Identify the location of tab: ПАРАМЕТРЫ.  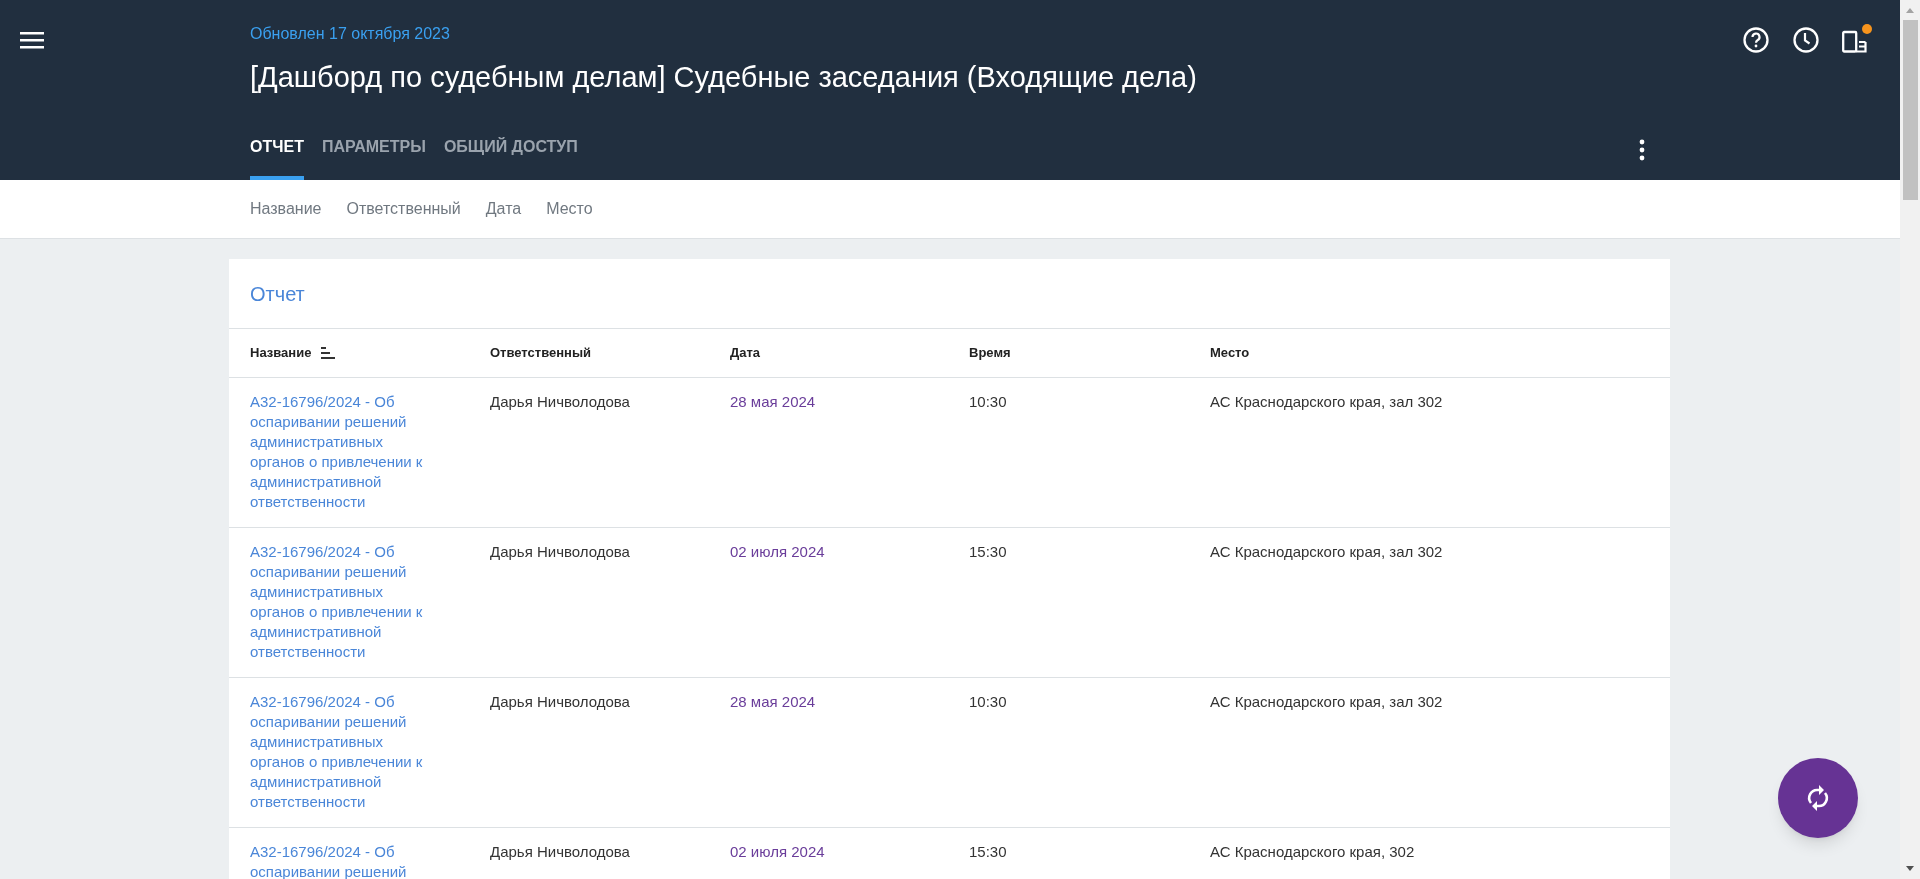
(373, 157).